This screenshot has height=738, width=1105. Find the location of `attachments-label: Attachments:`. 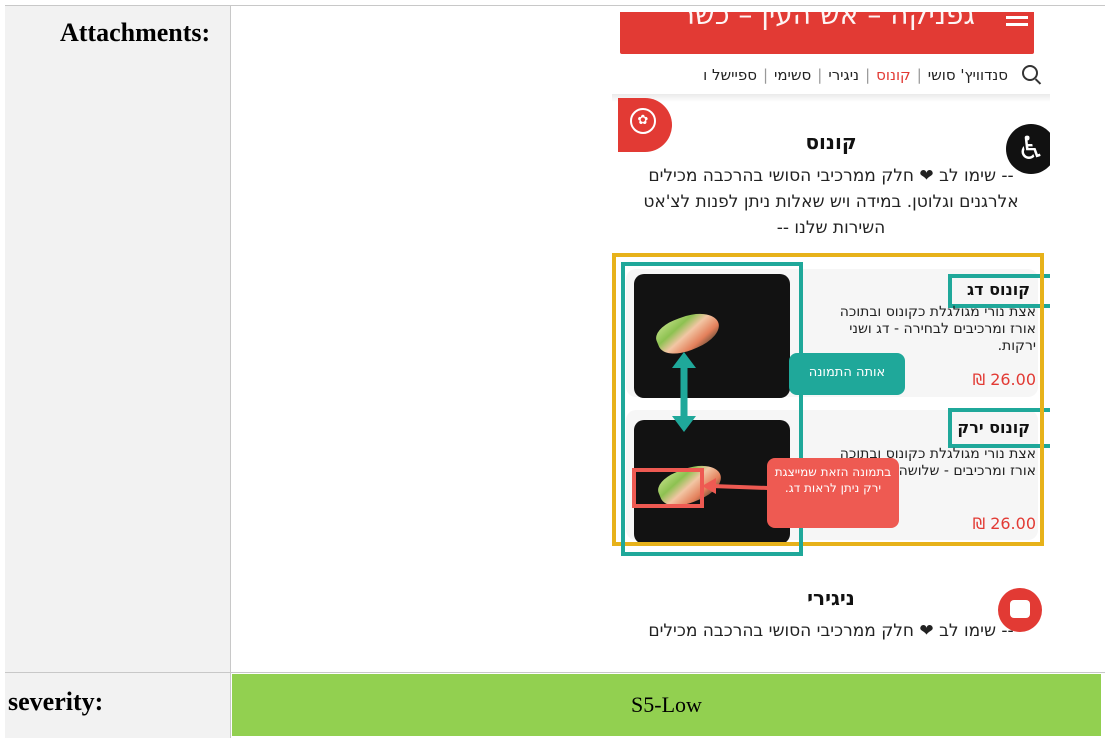

attachments-label: Attachments: is located at coordinates (135, 32).